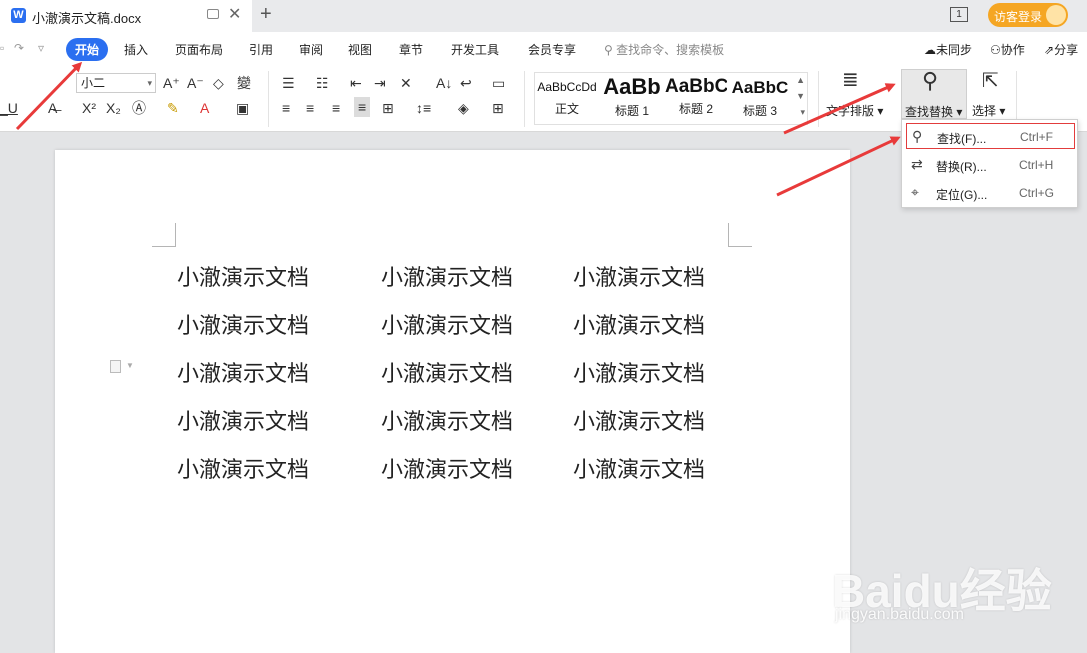 The height and width of the screenshot is (653, 1087). What do you see at coordinates (310, 108) in the screenshot?
I see `align-center-icon: ≡` at bounding box center [310, 108].